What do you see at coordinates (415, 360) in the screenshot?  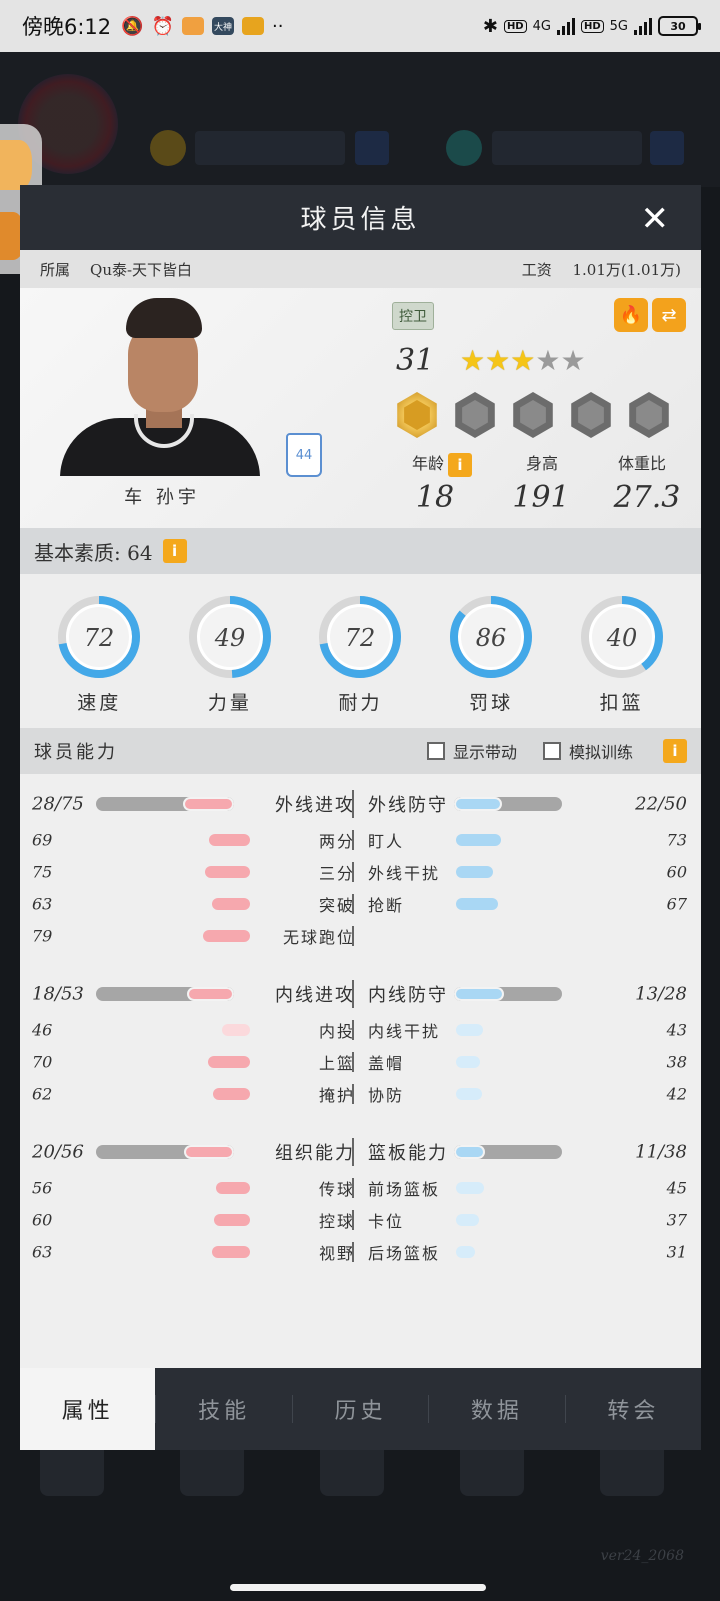 I see `overall-rating: 31` at bounding box center [415, 360].